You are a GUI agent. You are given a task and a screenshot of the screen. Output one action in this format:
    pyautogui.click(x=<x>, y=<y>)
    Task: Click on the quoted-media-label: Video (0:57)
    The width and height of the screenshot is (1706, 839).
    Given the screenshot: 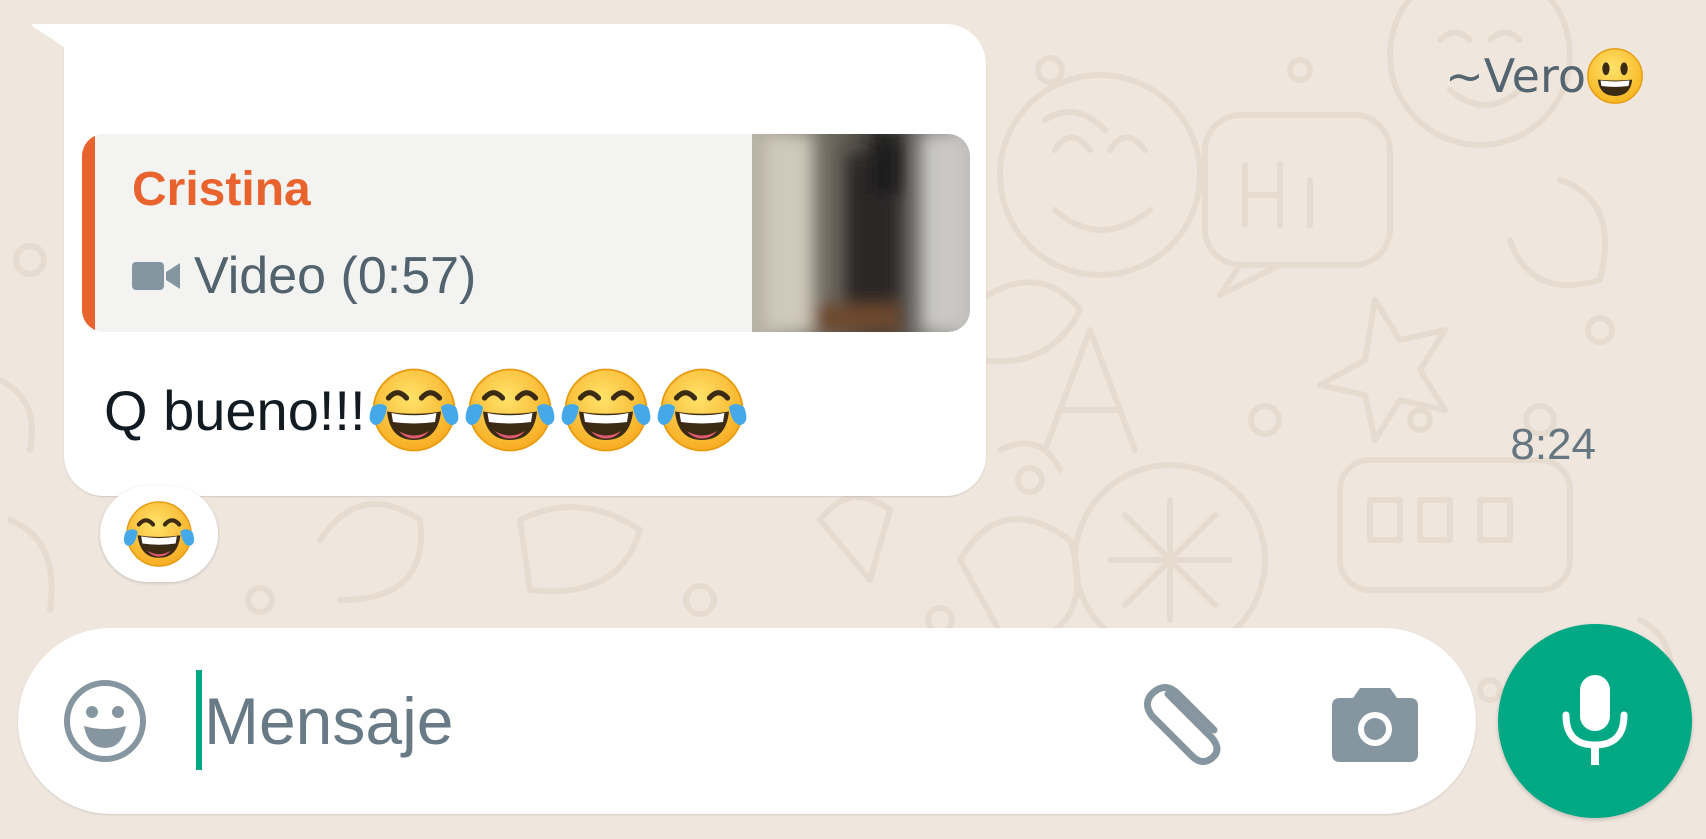 What is the action you would take?
    pyautogui.click(x=304, y=276)
    